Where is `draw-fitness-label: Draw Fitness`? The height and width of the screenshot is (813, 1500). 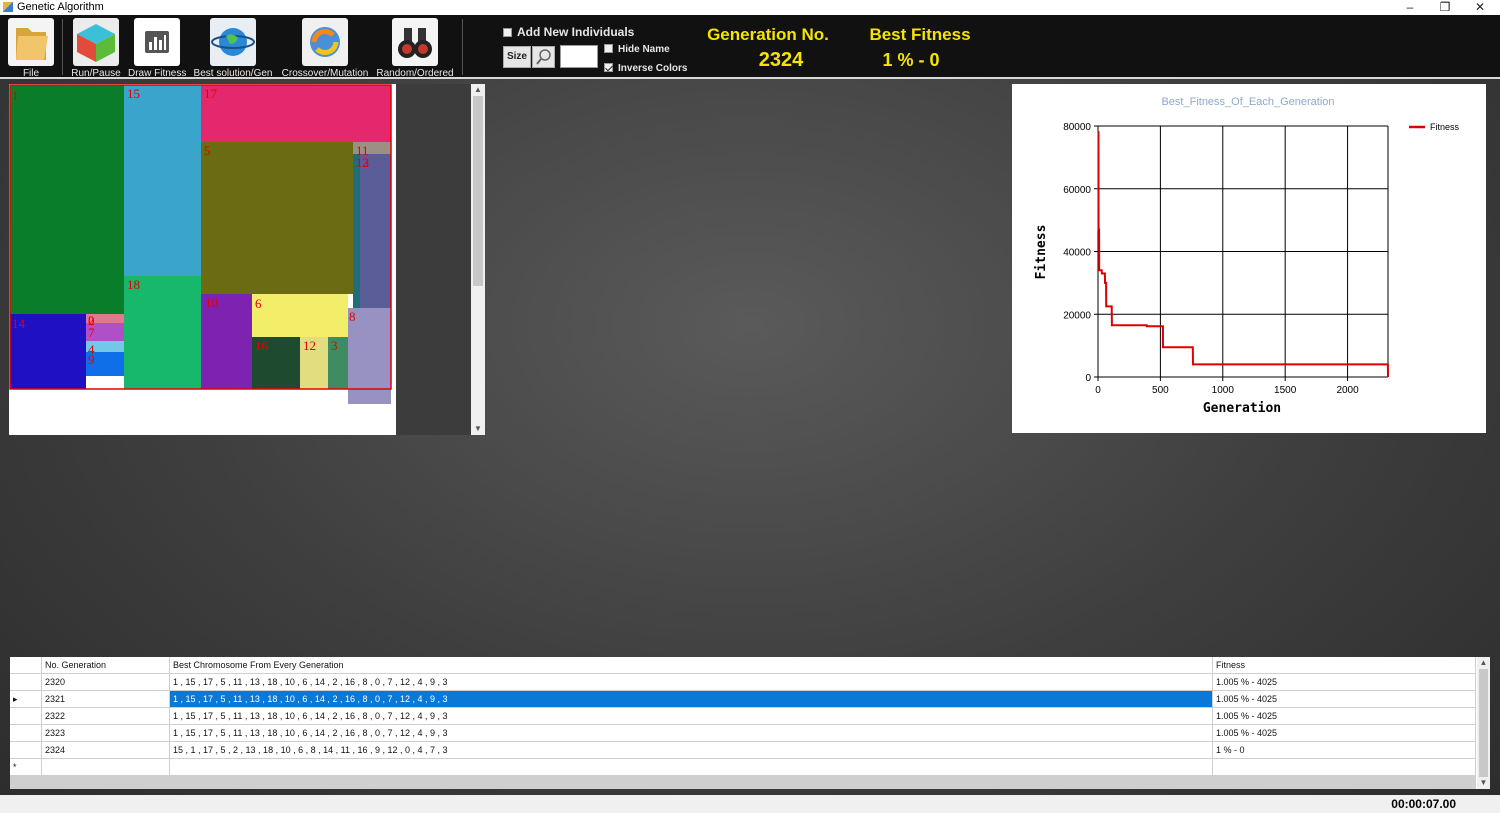
draw-fitness-label: Draw Fitness is located at coordinates (157, 73).